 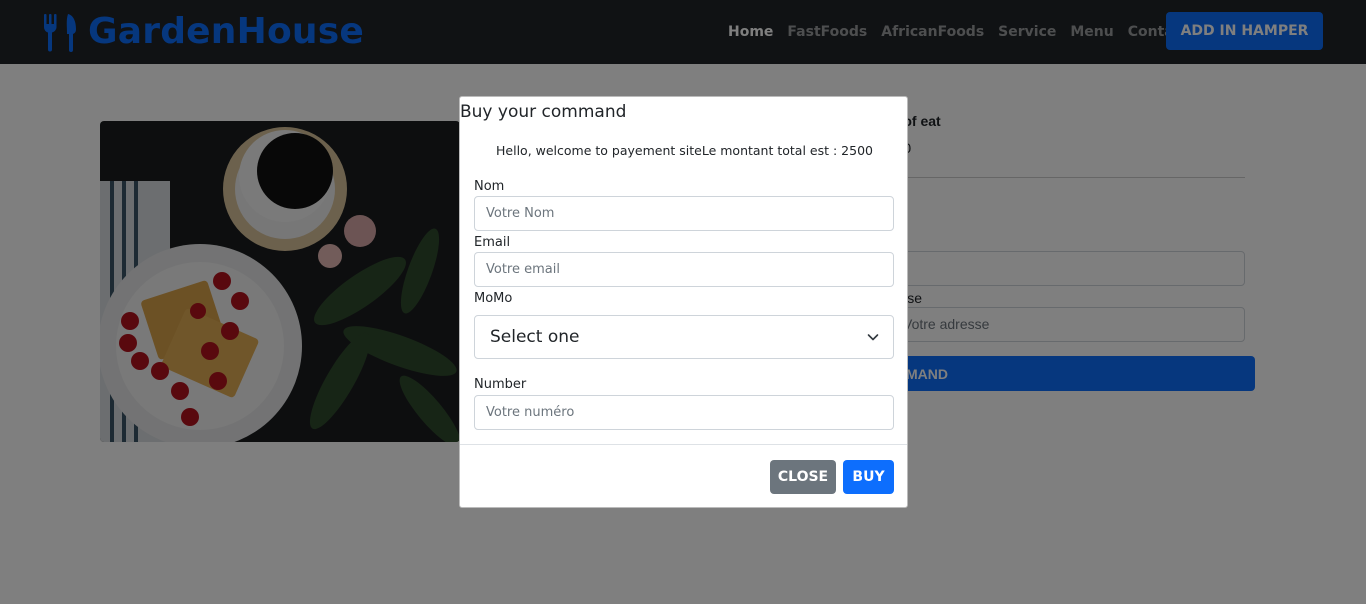 I want to click on email-label: Email, so click(x=492, y=242).